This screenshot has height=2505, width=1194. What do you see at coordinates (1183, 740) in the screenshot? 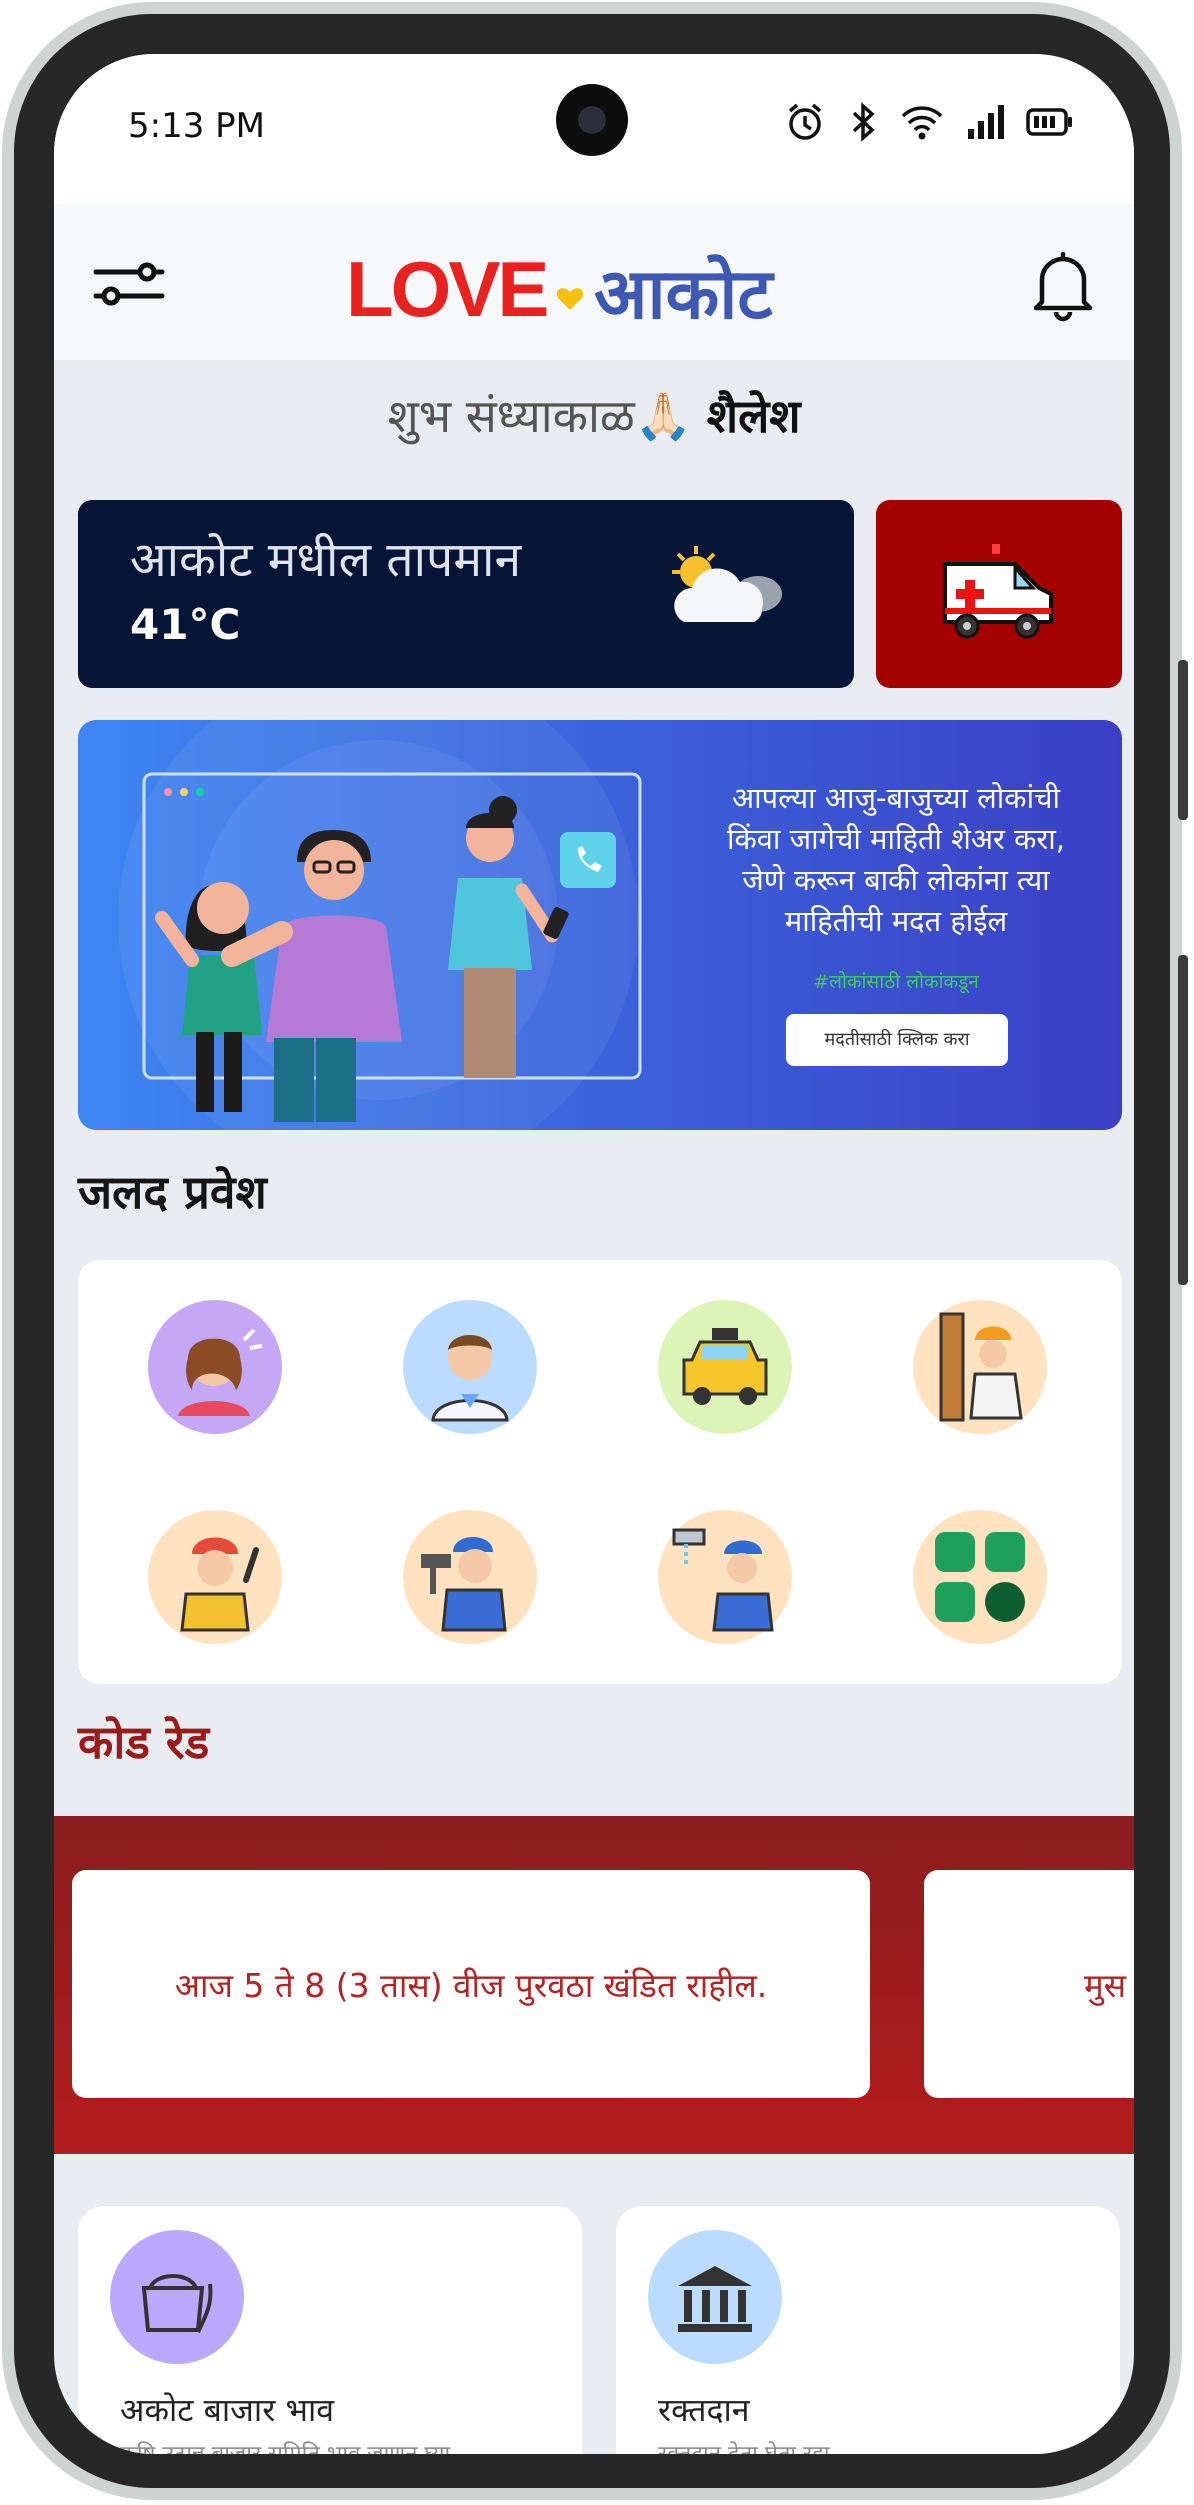
I see `volume-button` at bounding box center [1183, 740].